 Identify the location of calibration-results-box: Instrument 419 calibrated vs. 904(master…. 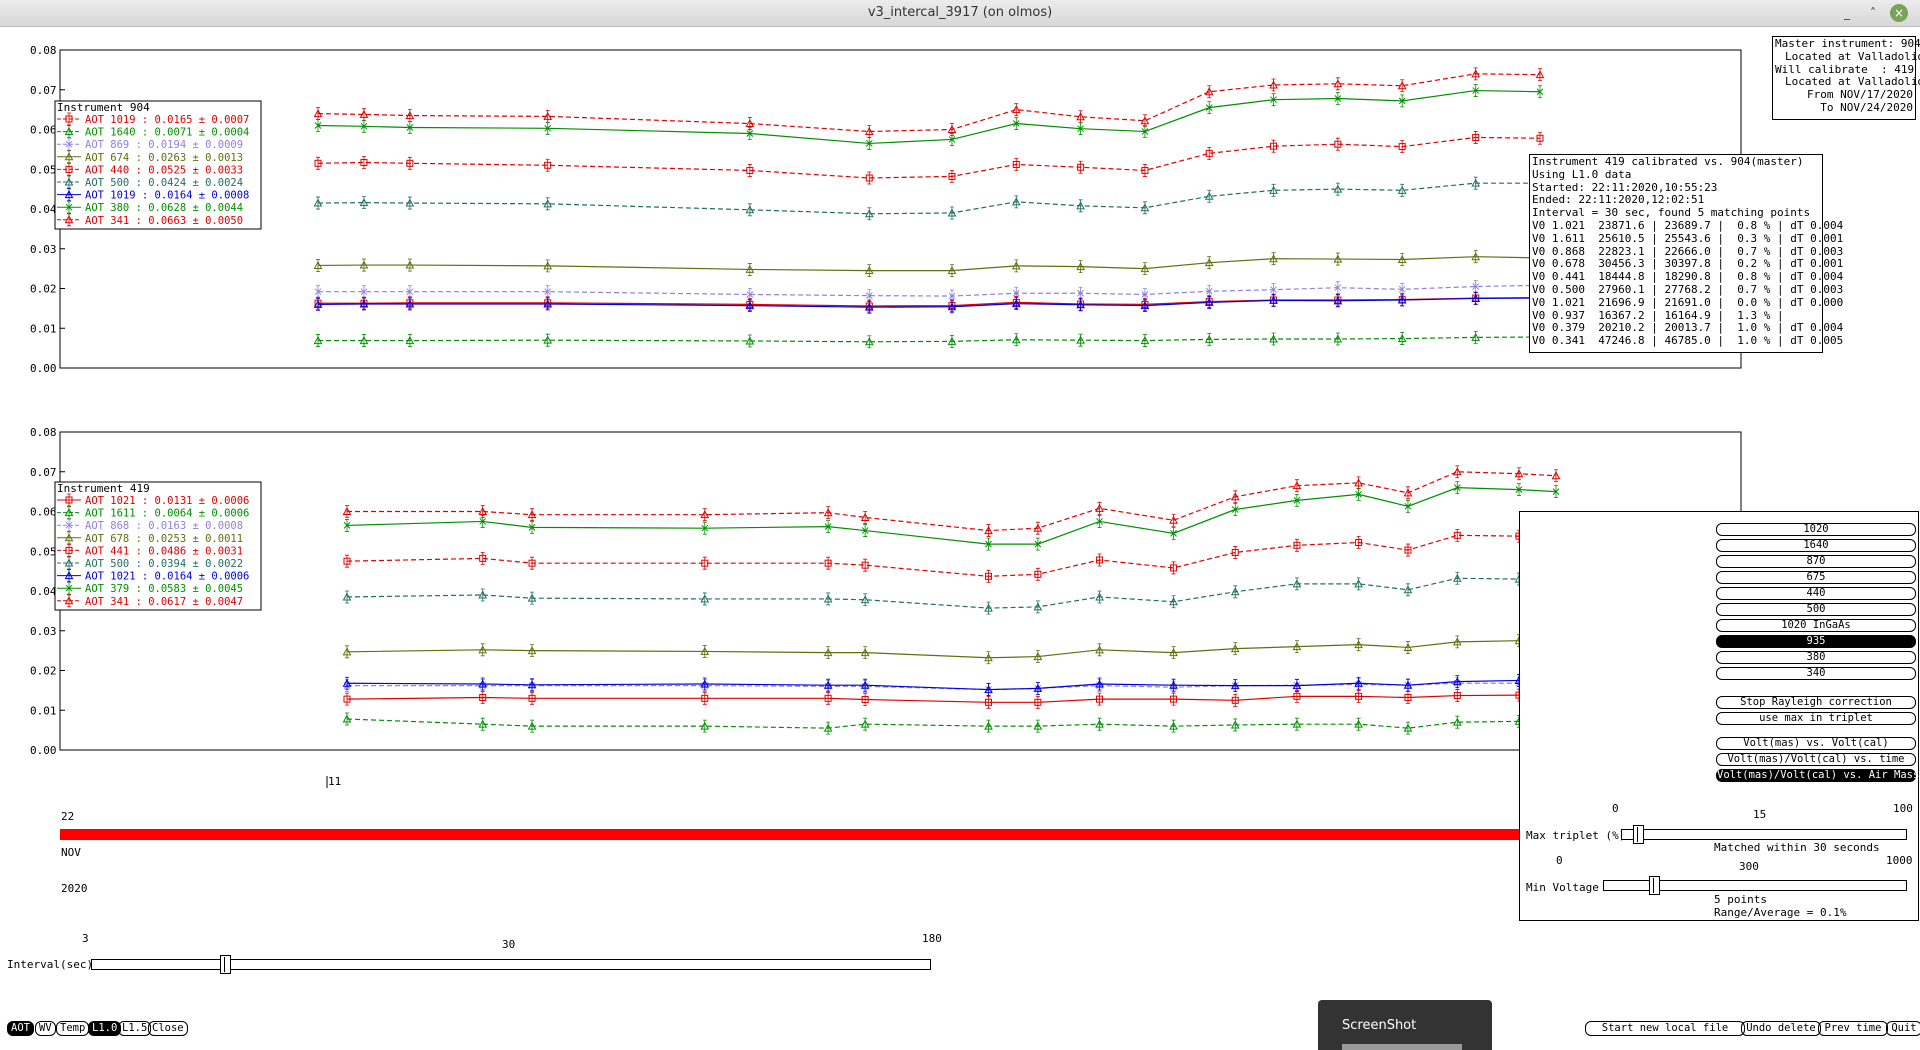
(1686, 253).